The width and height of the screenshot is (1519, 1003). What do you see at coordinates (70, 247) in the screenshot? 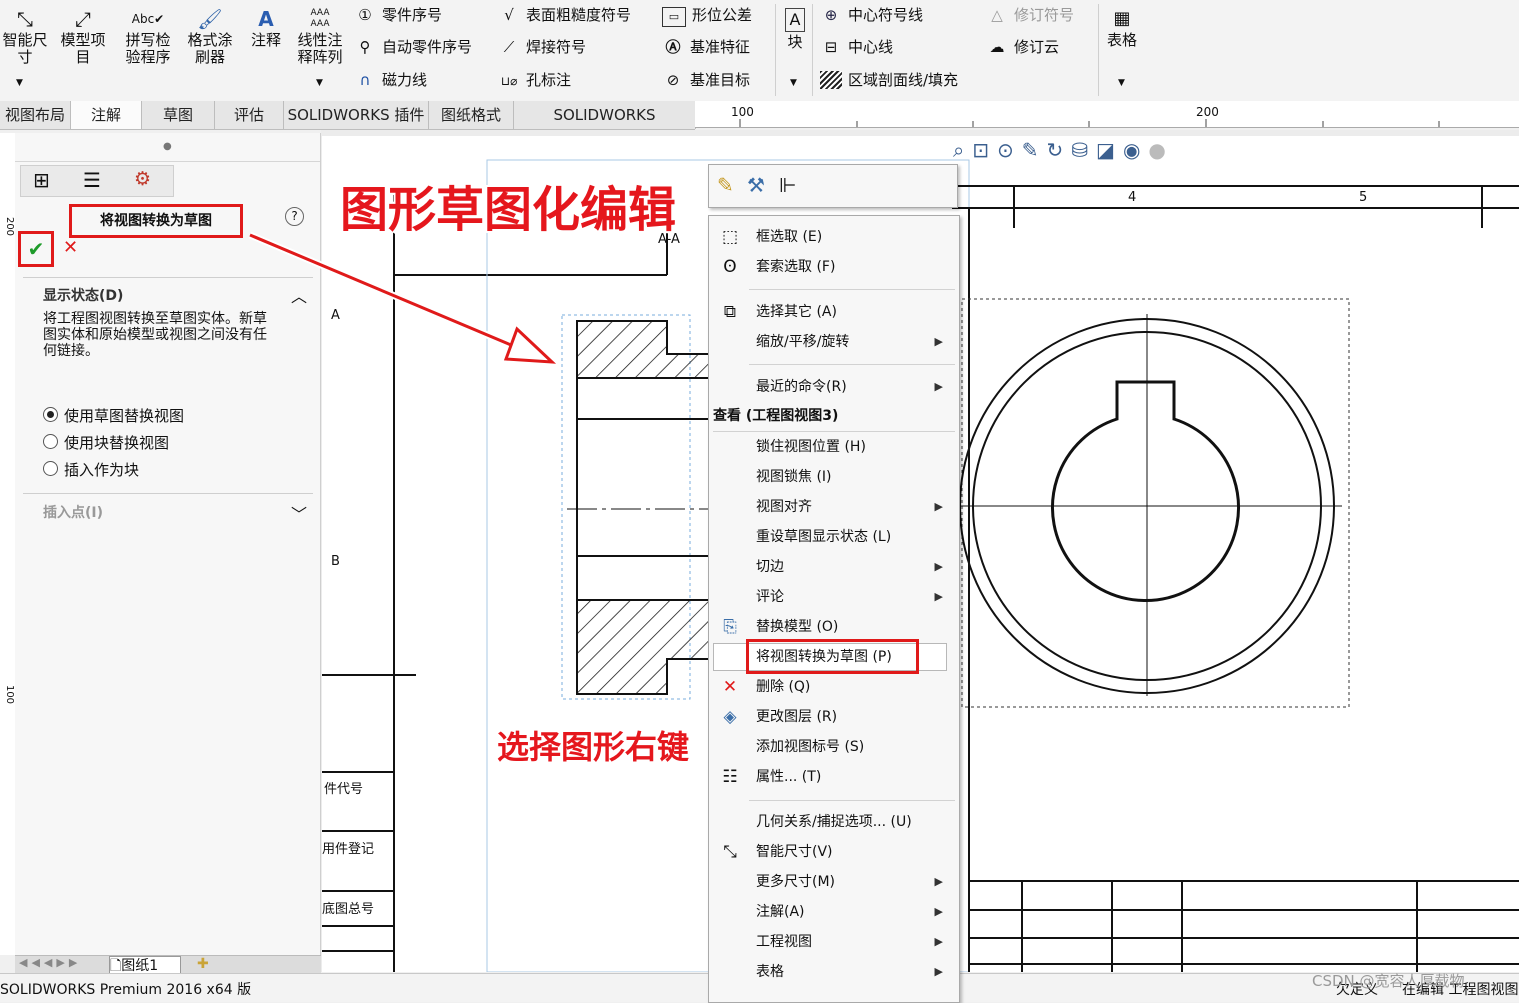
I see `cancel-x-icon: ✕` at bounding box center [70, 247].